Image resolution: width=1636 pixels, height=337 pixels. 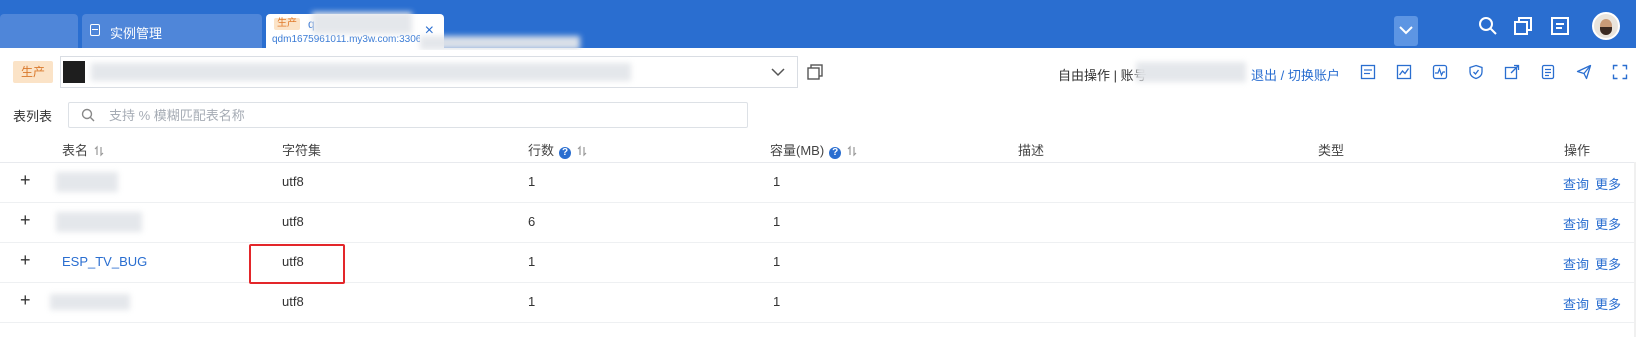 I want to click on table-search-input, so click(x=409, y=115).